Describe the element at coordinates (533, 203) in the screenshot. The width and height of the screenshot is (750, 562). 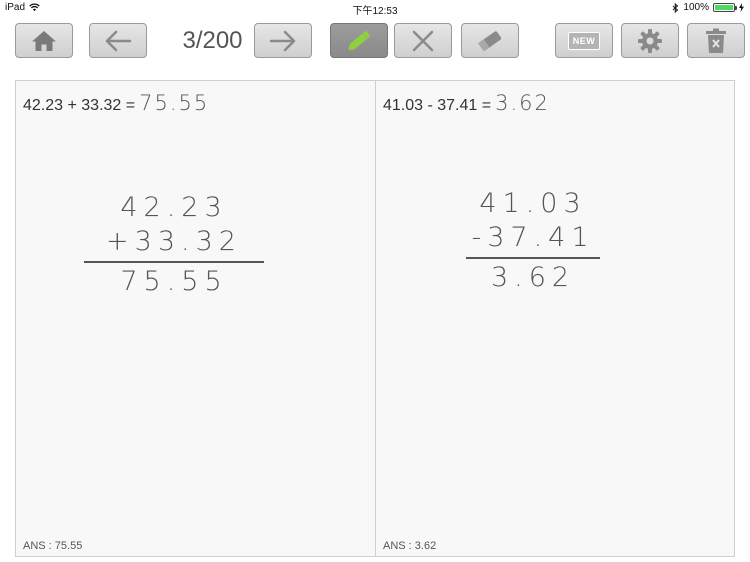
I see `work-line-1: 41.03` at that location.